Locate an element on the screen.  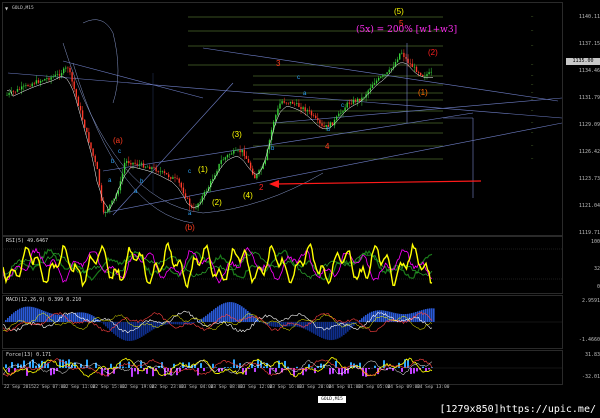
time-label: 24 Sep 01:00 is located at coordinates (345, 387).